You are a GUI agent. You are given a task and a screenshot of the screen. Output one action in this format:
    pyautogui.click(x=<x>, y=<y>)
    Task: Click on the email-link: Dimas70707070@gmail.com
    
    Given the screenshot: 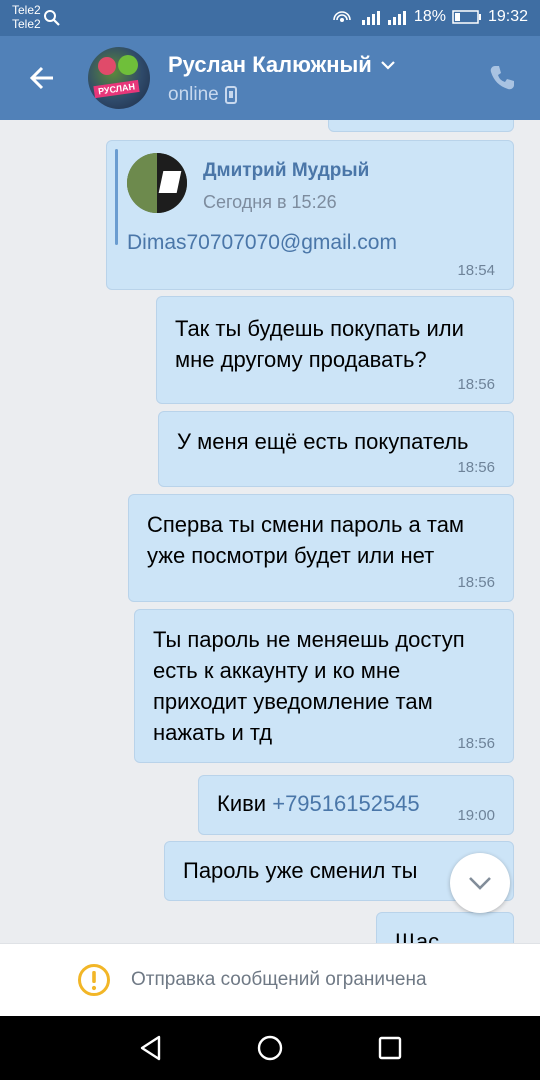 What is the action you would take?
    pyautogui.click(x=262, y=242)
    